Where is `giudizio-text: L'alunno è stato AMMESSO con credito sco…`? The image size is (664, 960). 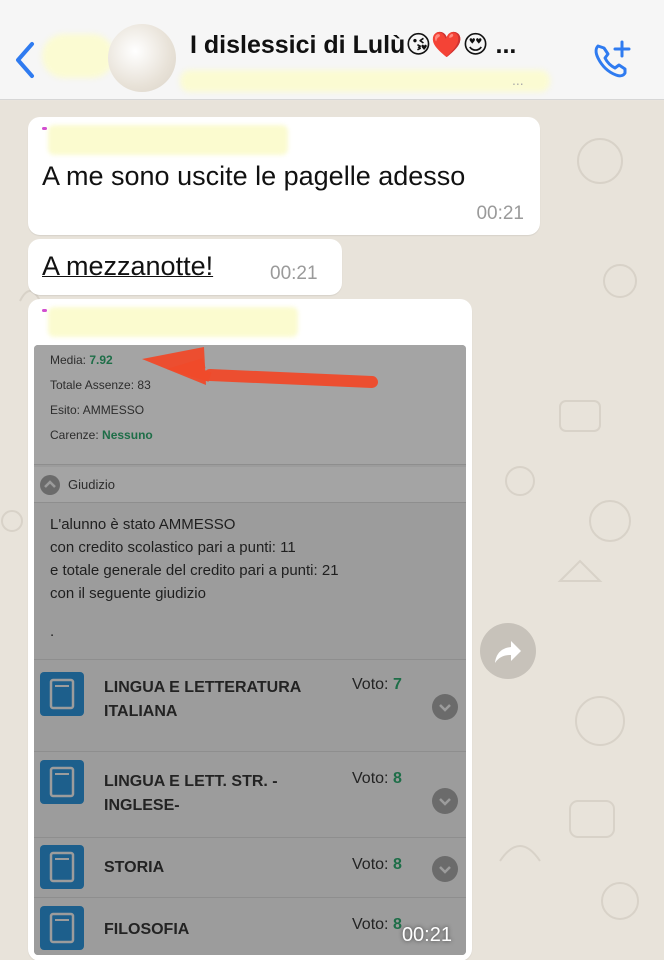
giudizio-text: L'alunno è stato AMMESSO con credito sco… is located at coordinates (194, 559).